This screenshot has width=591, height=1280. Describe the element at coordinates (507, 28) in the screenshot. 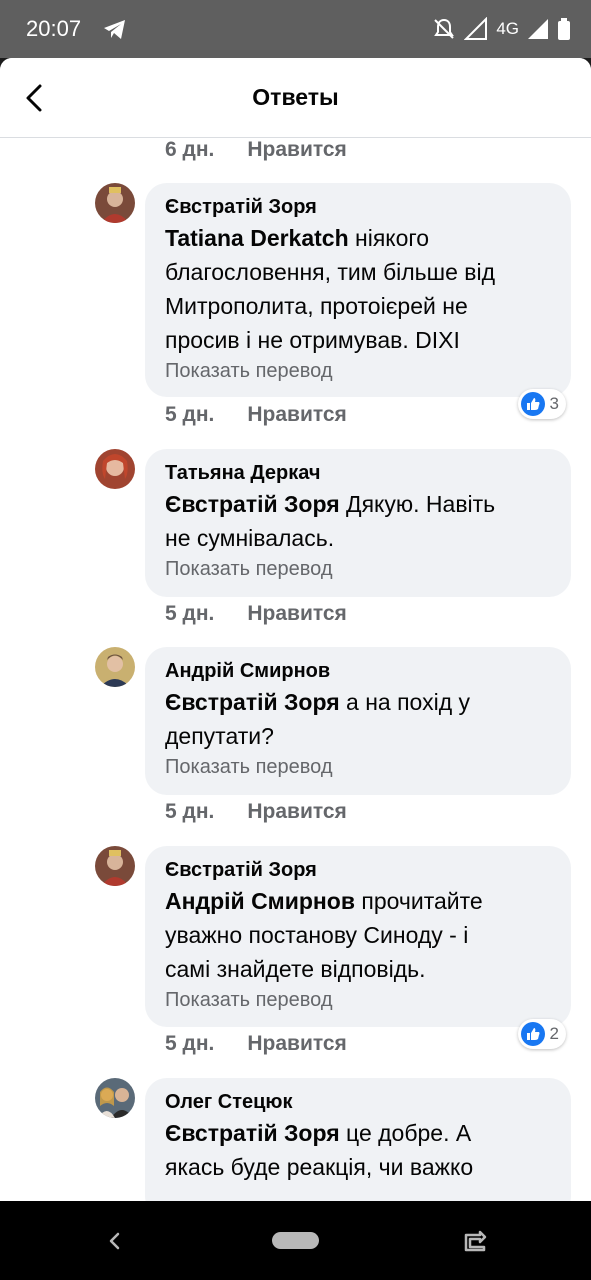

I see `network-type: 4G` at that location.